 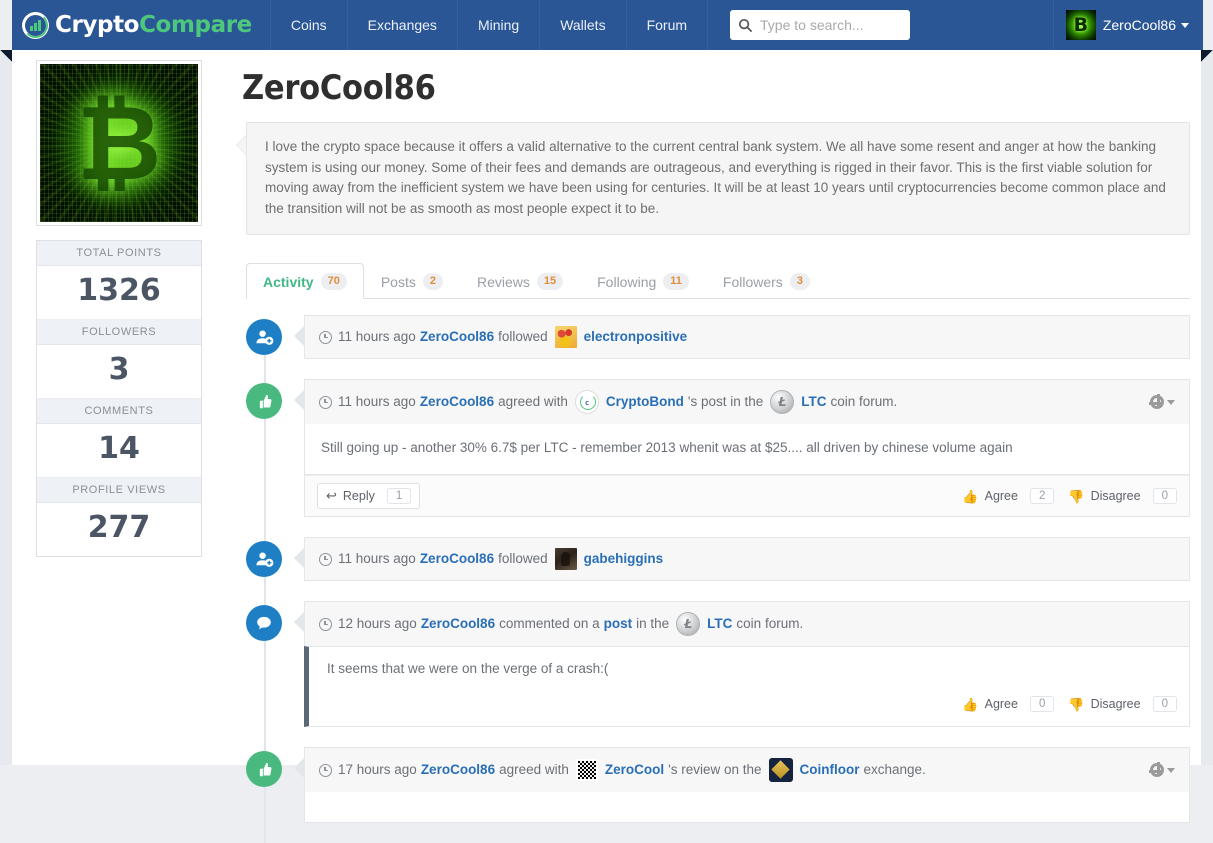 What do you see at coordinates (618, 624) in the screenshot?
I see `activity-post-link: post` at bounding box center [618, 624].